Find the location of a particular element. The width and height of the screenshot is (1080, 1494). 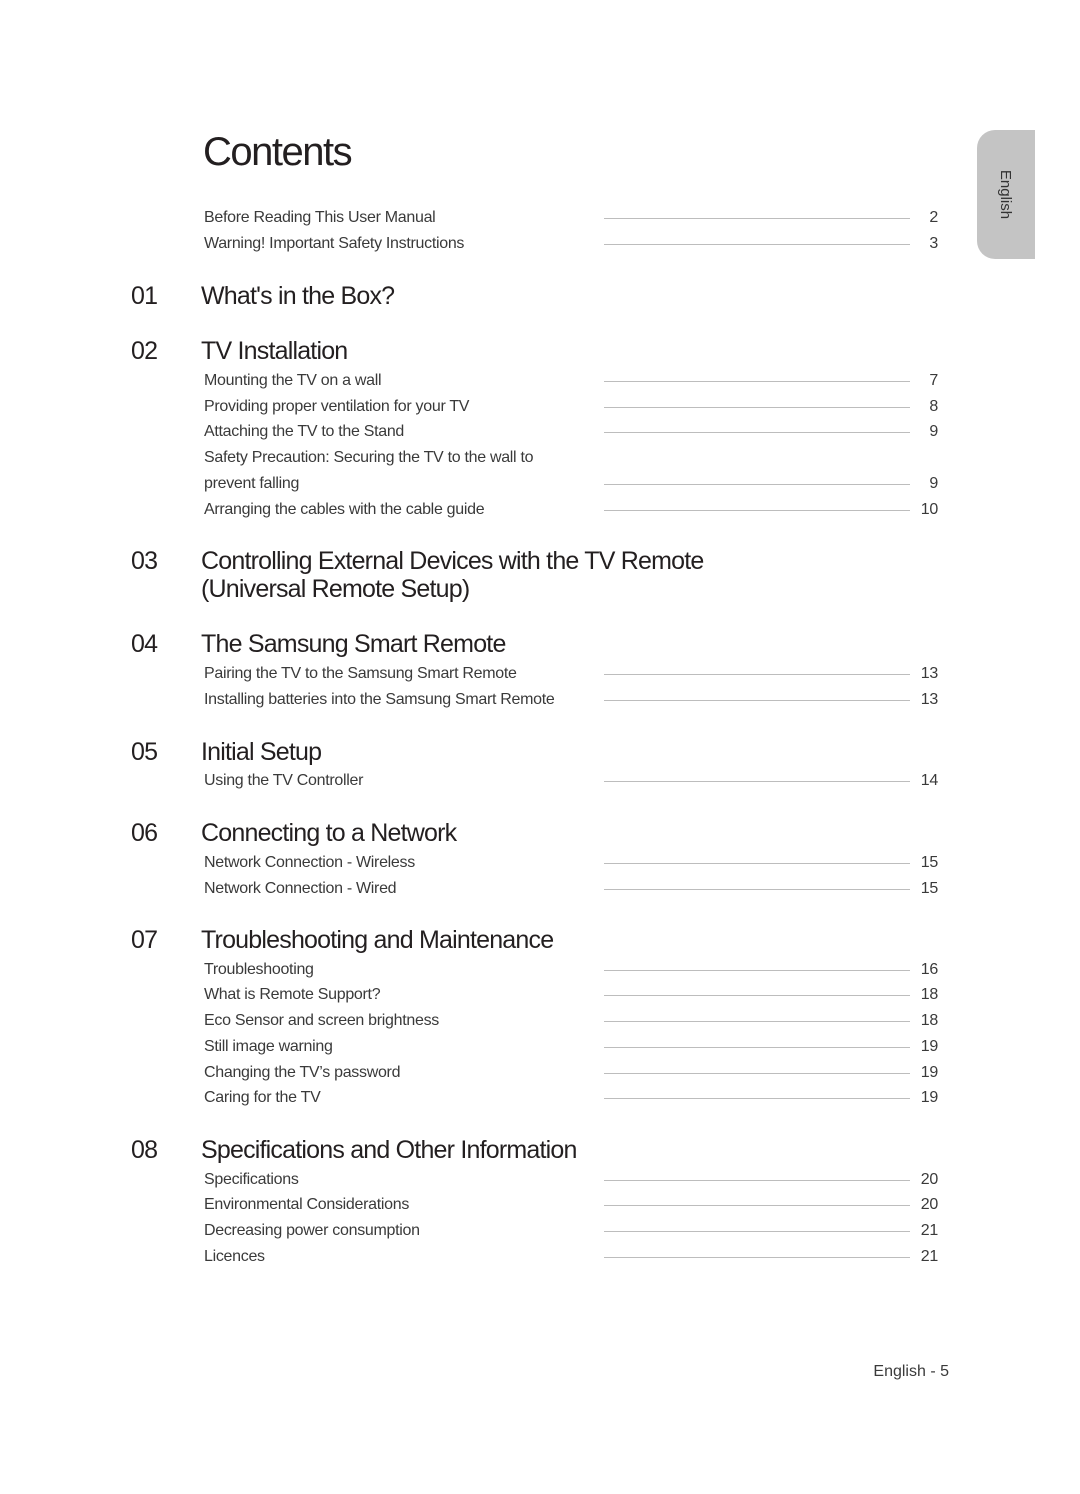

toc-entry-label: What is Remote Support? is located at coordinates (292, 994).